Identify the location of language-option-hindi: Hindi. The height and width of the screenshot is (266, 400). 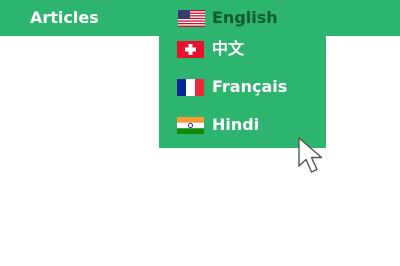
(218, 125).